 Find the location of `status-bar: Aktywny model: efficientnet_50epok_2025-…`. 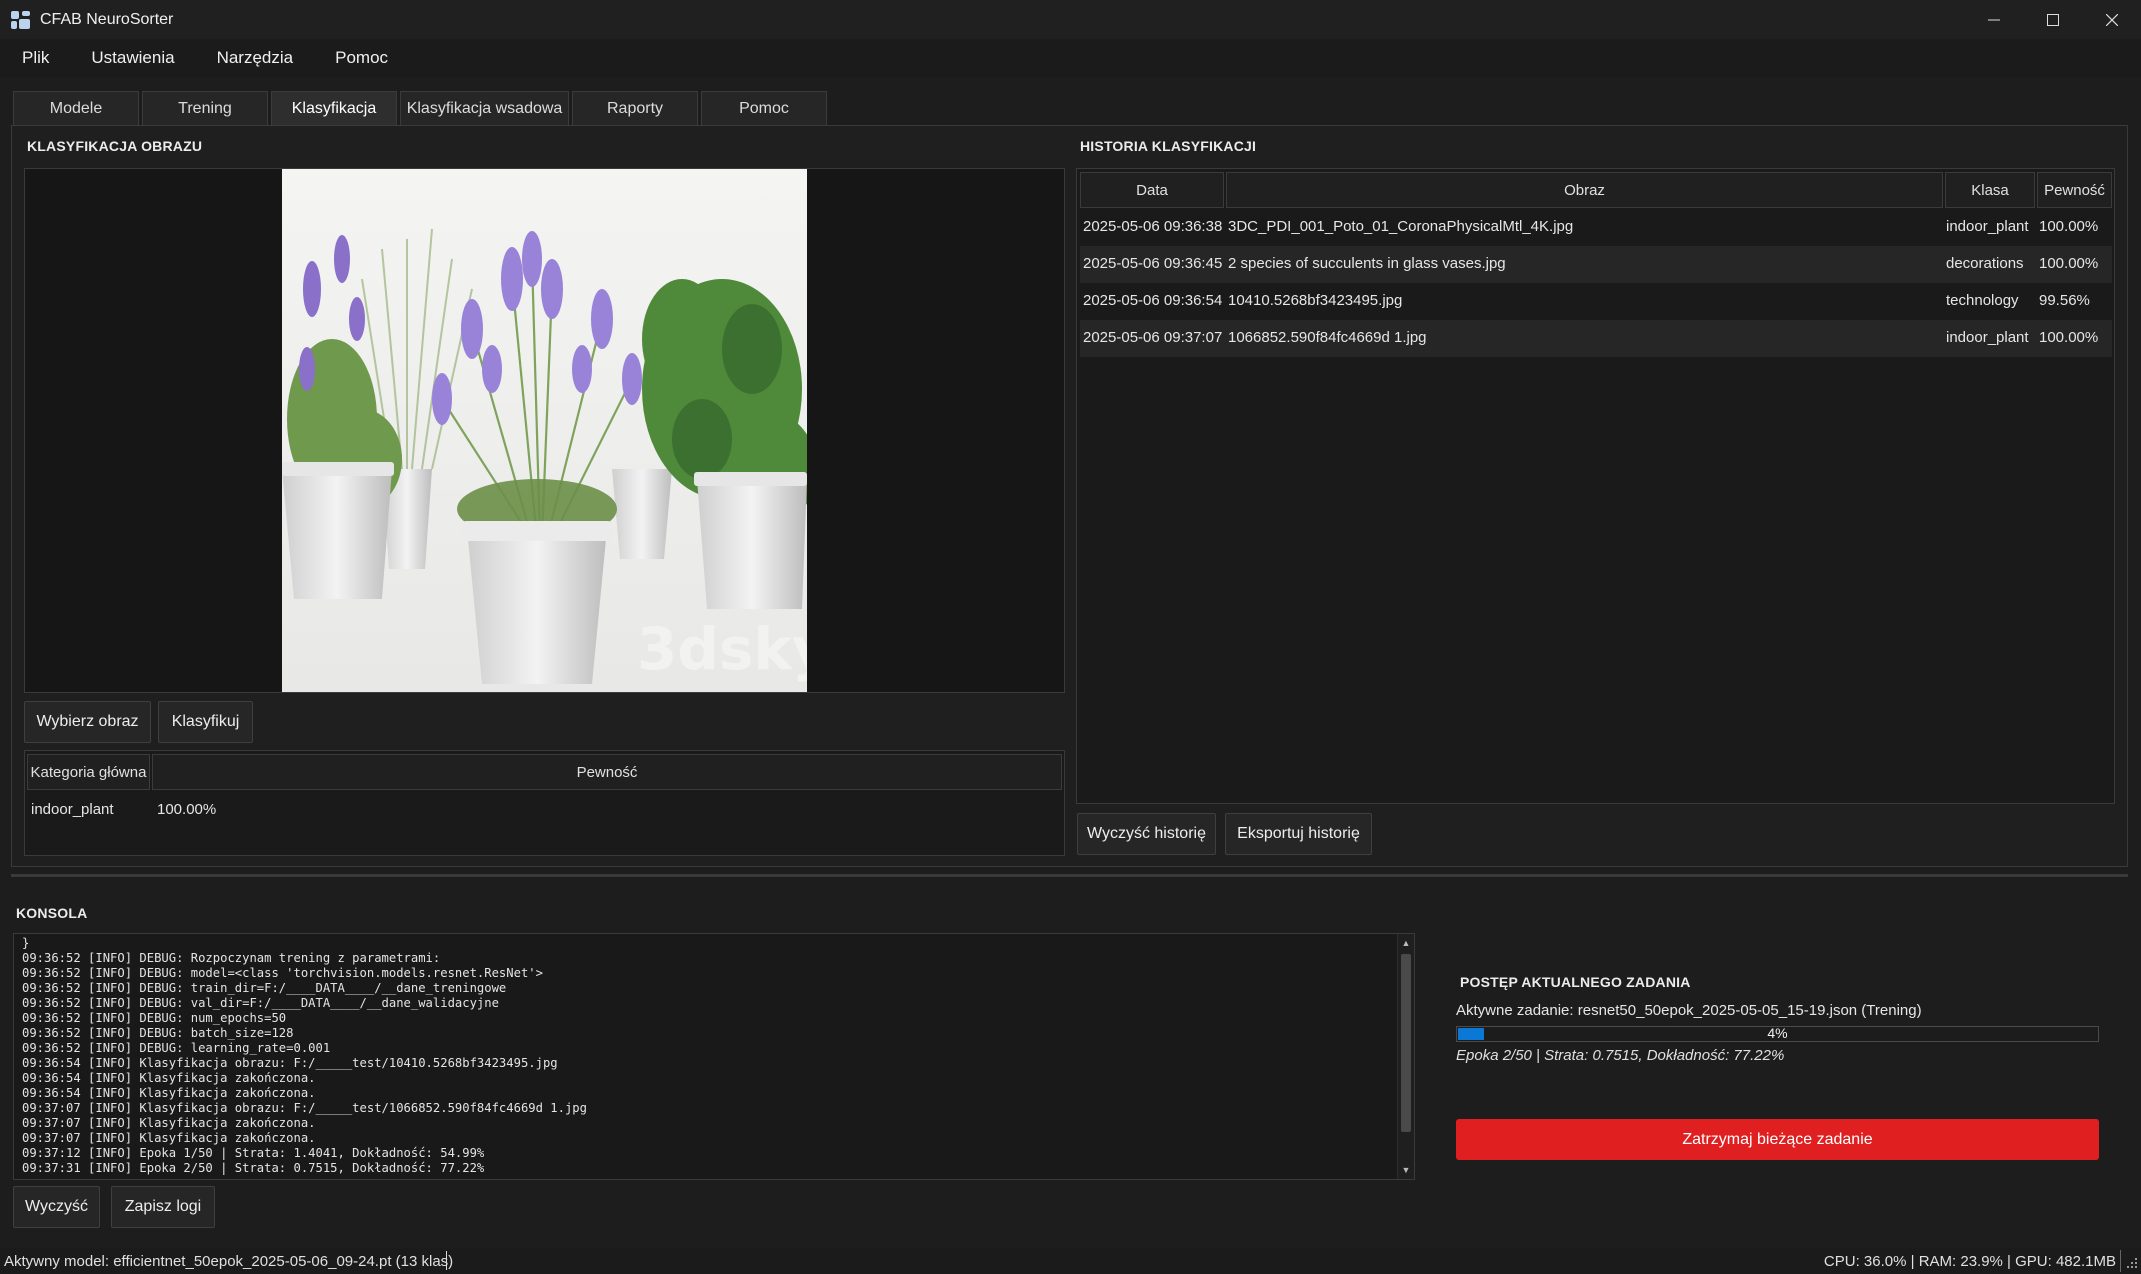

status-bar: Aktywny model: efficientnet_50epok_2025-… is located at coordinates (1070, 1261).